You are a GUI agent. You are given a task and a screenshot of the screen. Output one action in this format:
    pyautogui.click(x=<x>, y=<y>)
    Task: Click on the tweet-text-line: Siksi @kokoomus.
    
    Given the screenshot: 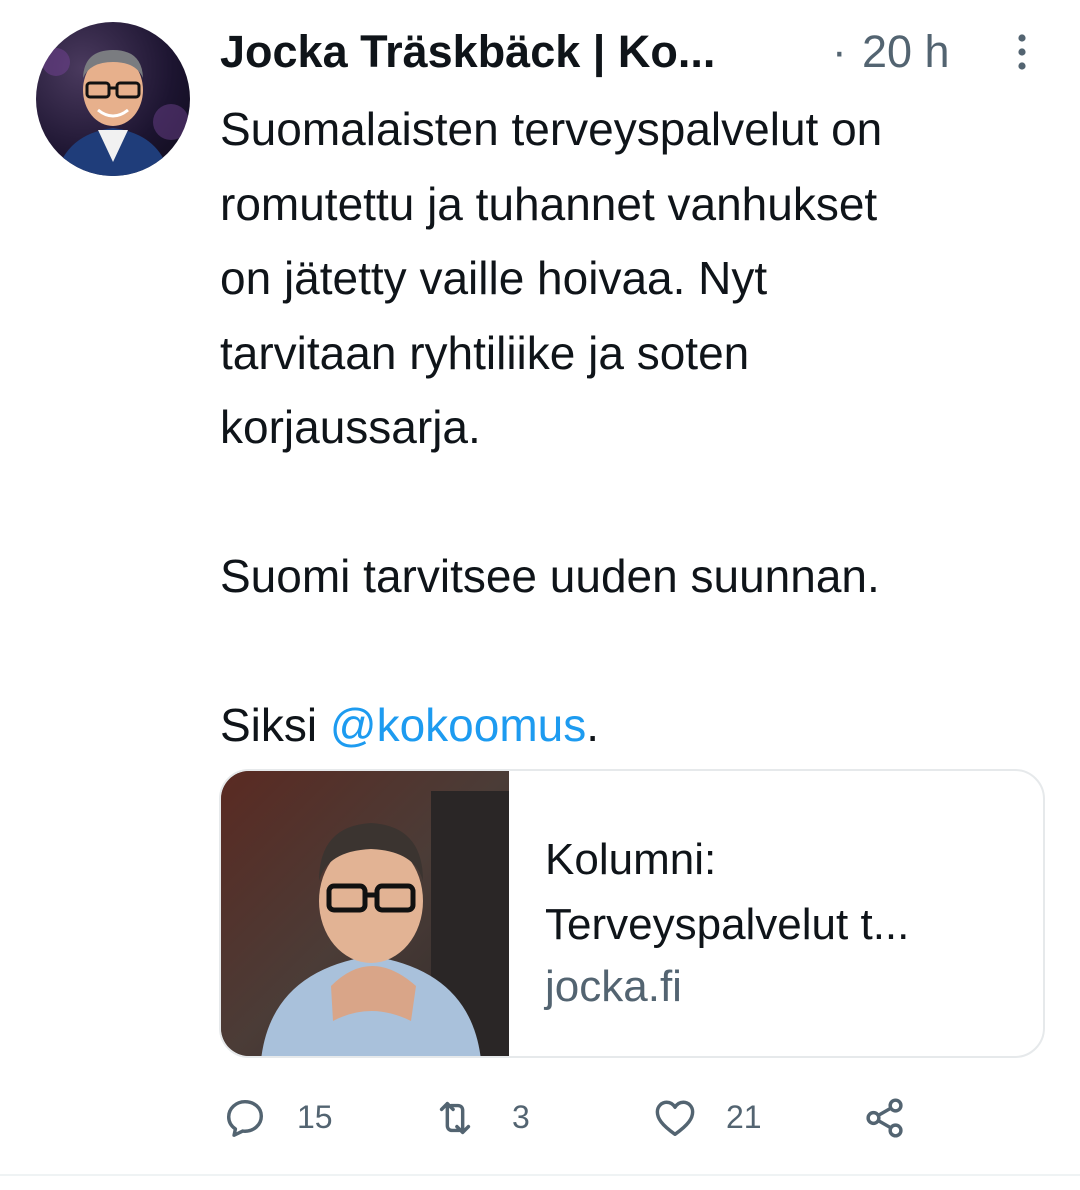 What is the action you would take?
    pyautogui.click(x=640, y=725)
    